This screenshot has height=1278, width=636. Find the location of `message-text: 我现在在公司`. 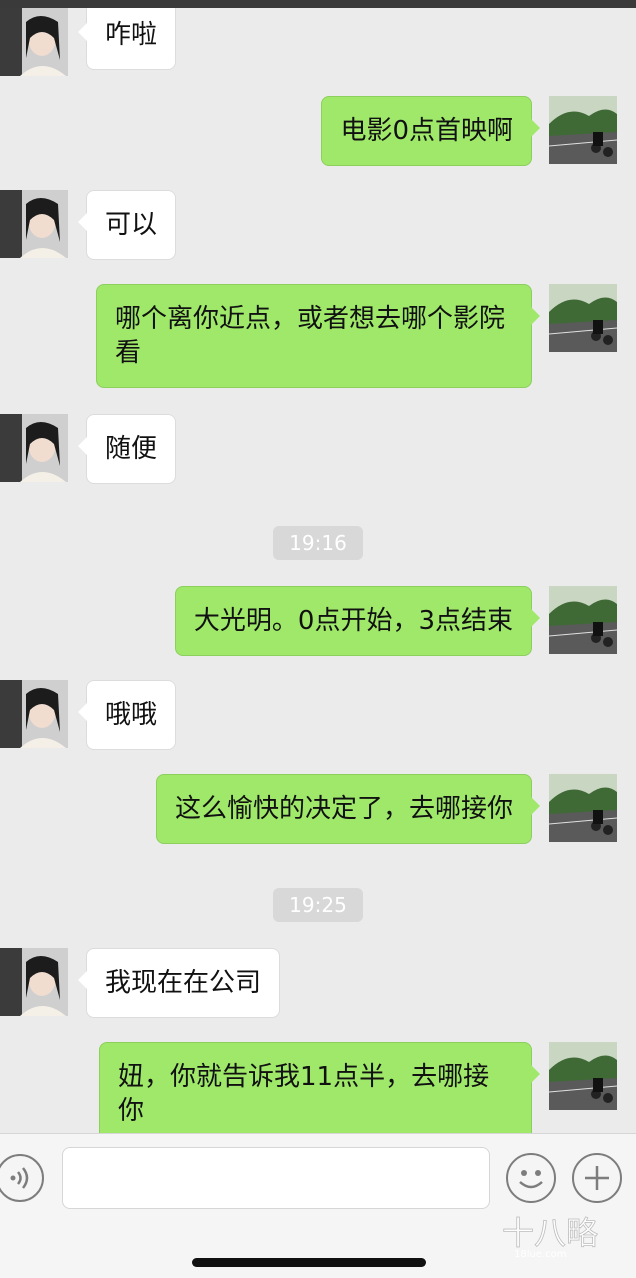

message-text: 我现在在公司 is located at coordinates (183, 983).